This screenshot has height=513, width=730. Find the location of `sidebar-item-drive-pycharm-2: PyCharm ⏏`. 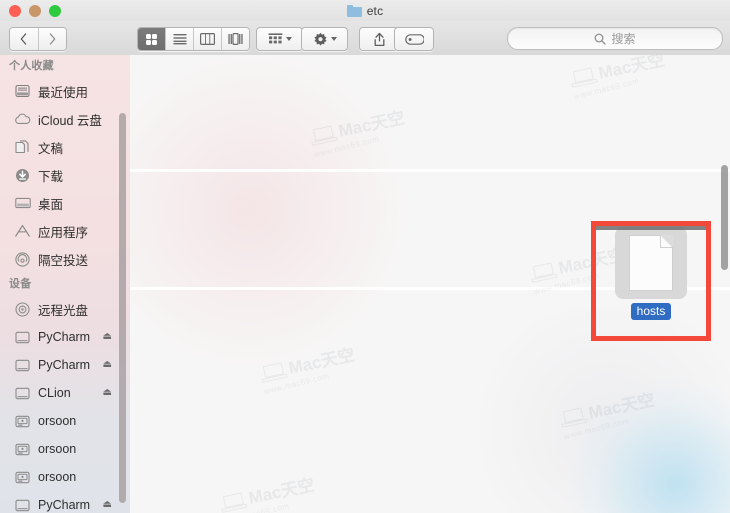

sidebar-item-drive-pycharm-2: PyCharm ⏏ is located at coordinates (65, 365).